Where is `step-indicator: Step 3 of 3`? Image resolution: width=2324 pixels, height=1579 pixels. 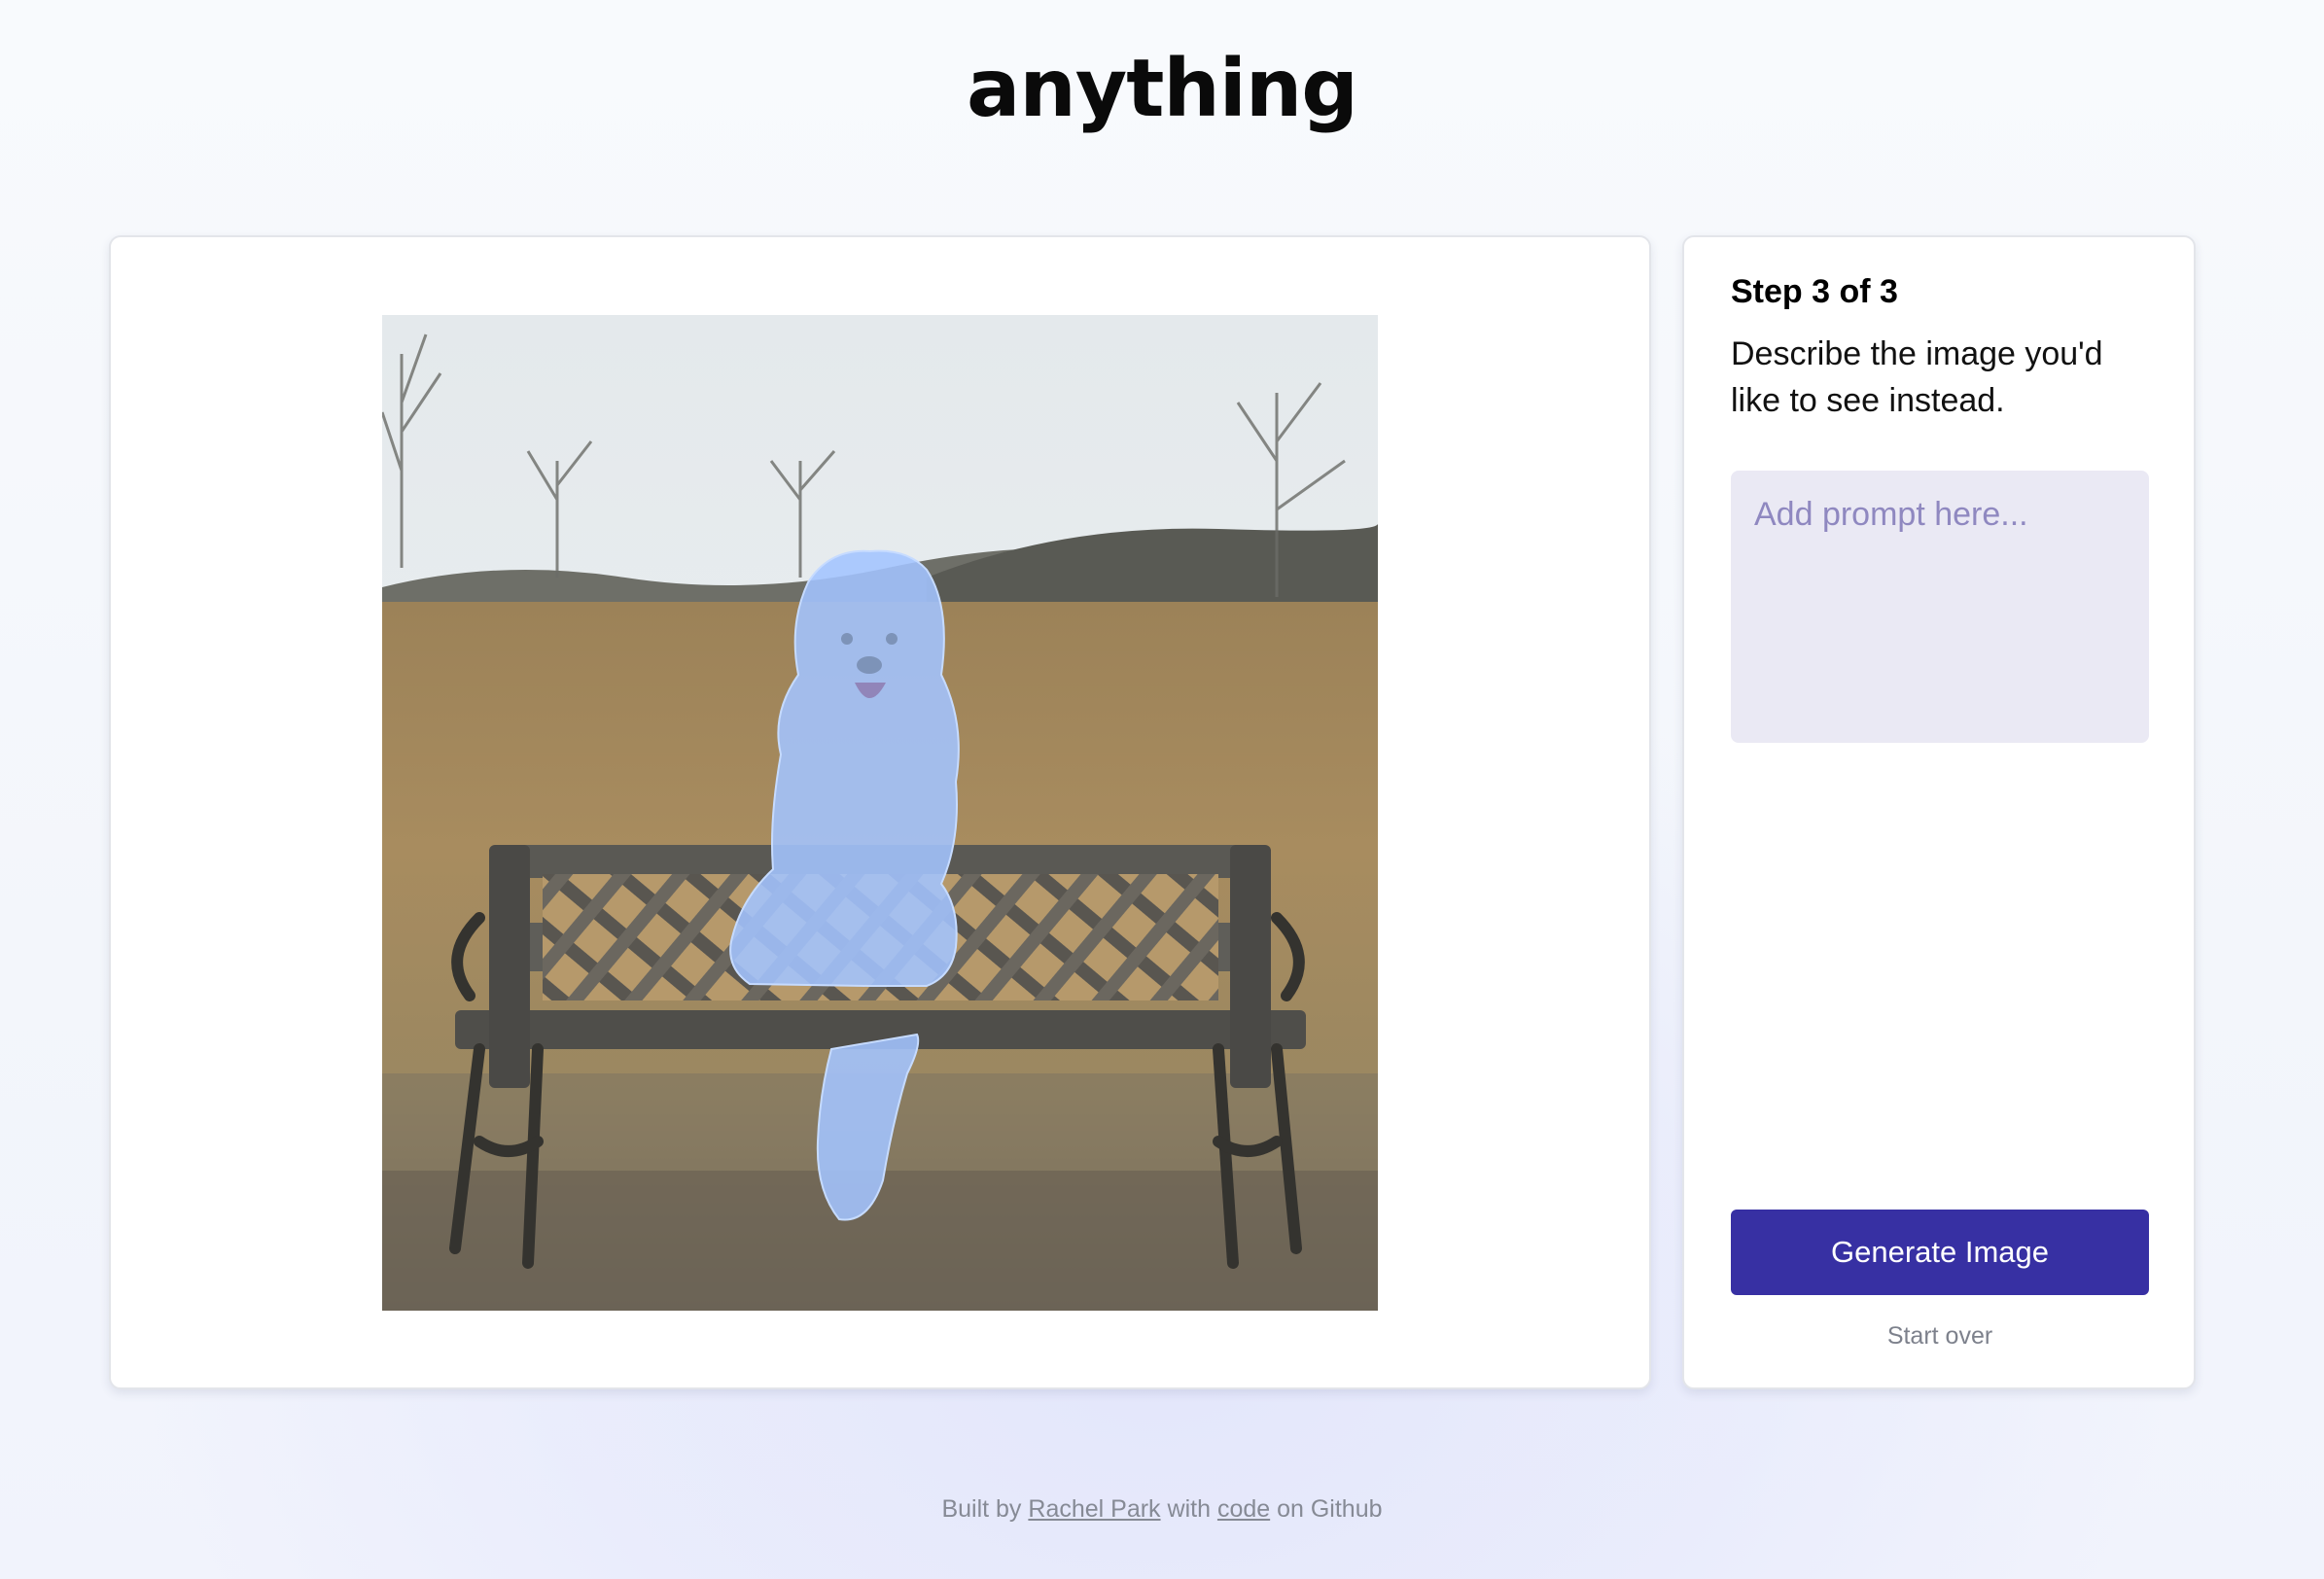
step-indicator: Step 3 of 3 is located at coordinates (1814, 291).